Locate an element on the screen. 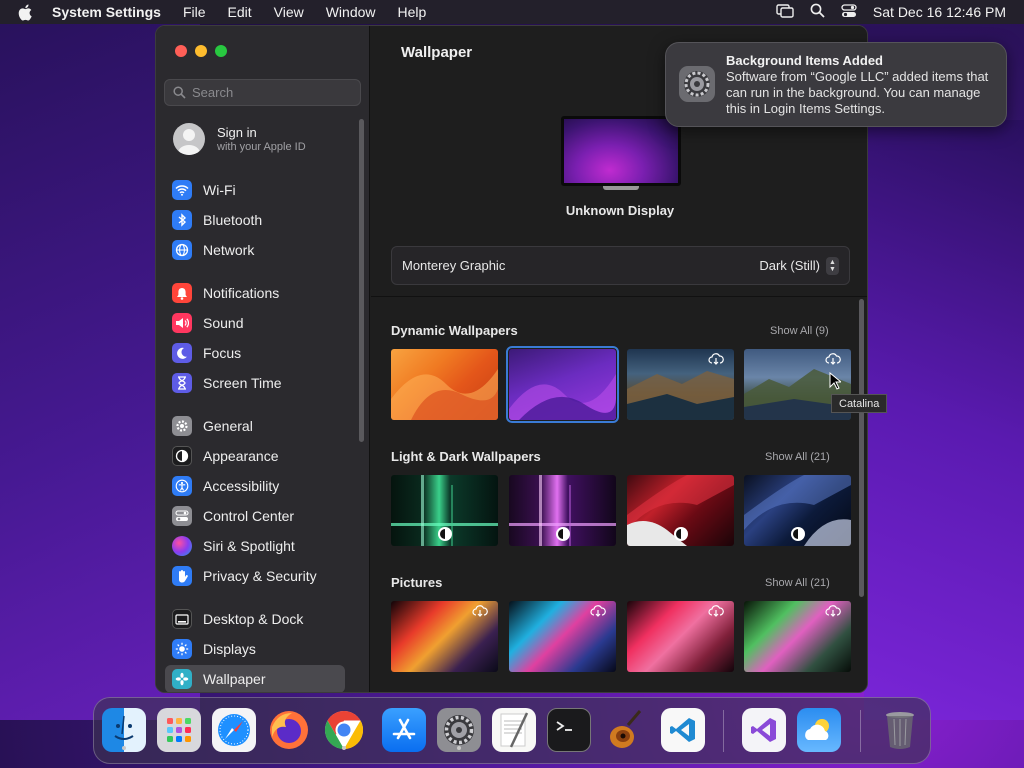 Image resolution: width=1024 pixels, height=768 pixels. show-all-light-dark-button: Show All (21) is located at coordinates (797, 457).